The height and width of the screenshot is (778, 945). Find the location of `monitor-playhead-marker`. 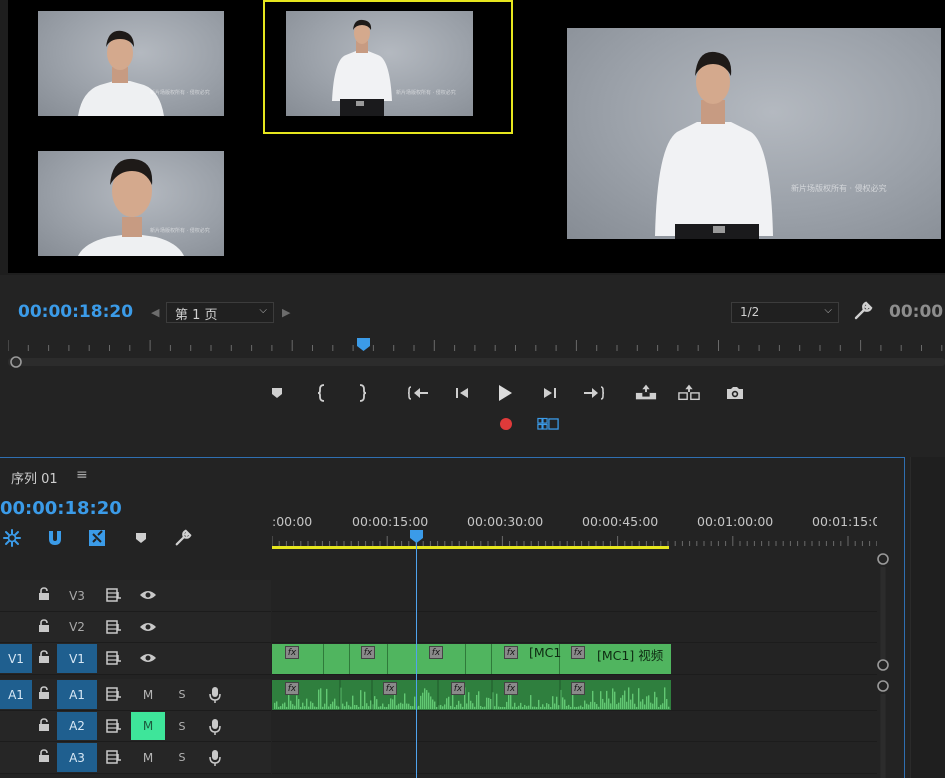

monitor-playhead-marker is located at coordinates (363, 344).